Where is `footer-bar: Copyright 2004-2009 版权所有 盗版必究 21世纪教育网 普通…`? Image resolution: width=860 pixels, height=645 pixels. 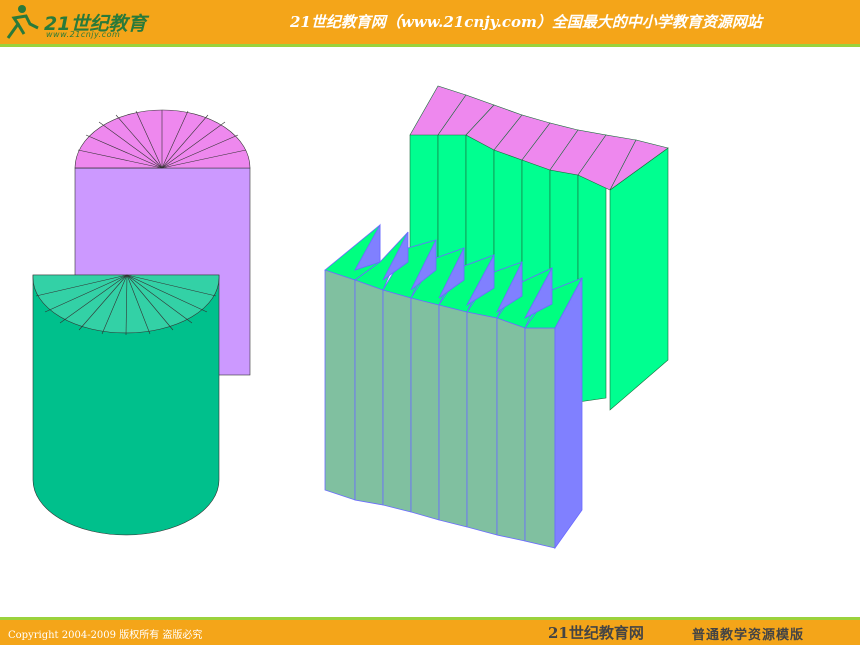 footer-bar: Copyright 2004-2009 版权所有 盗版必究 21世纪教育网 普通… is located at coordinates (430, 632).